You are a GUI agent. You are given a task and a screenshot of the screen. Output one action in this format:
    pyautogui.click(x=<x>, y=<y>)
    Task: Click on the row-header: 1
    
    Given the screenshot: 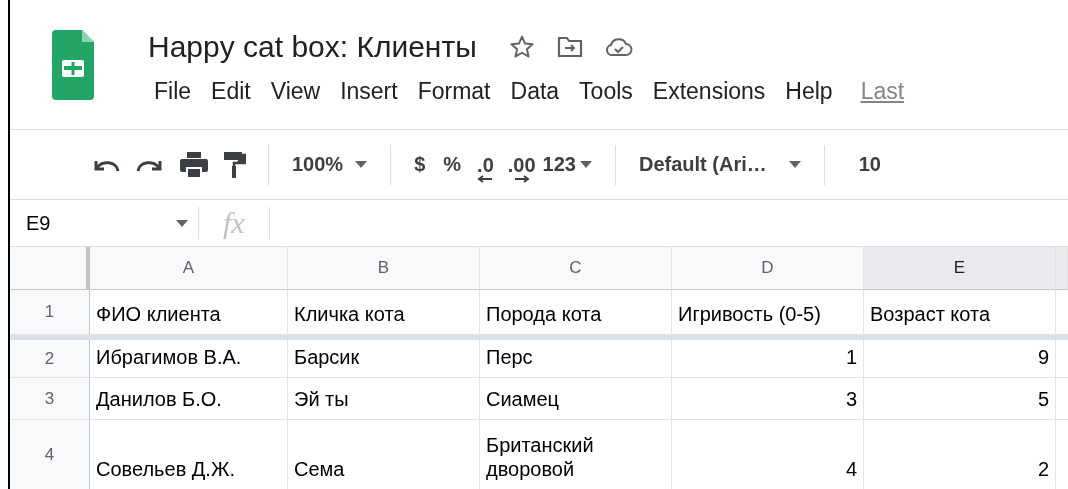 What is the action you would take?
    pyautogui.click(x=50, y=312)
    